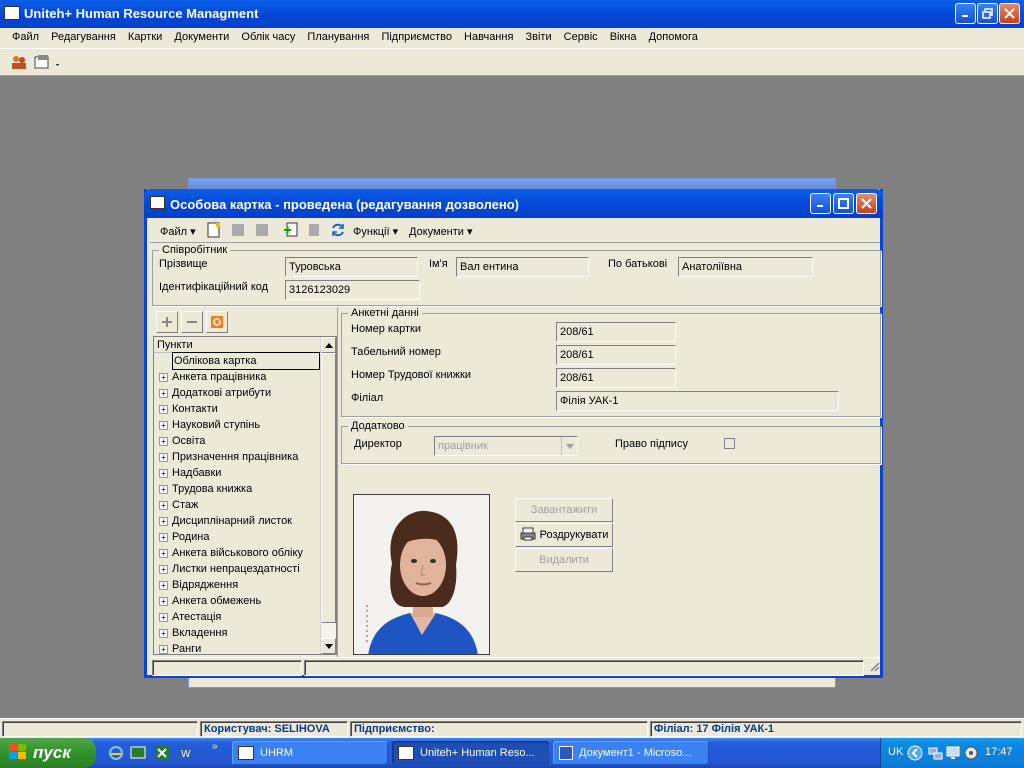 Image resolution: width=1024 pixels, height=768 pixels. Describe the element at coordinates (237, 601) in the screenshot. I see `tree-item: + Анкета обмежень` at that location.